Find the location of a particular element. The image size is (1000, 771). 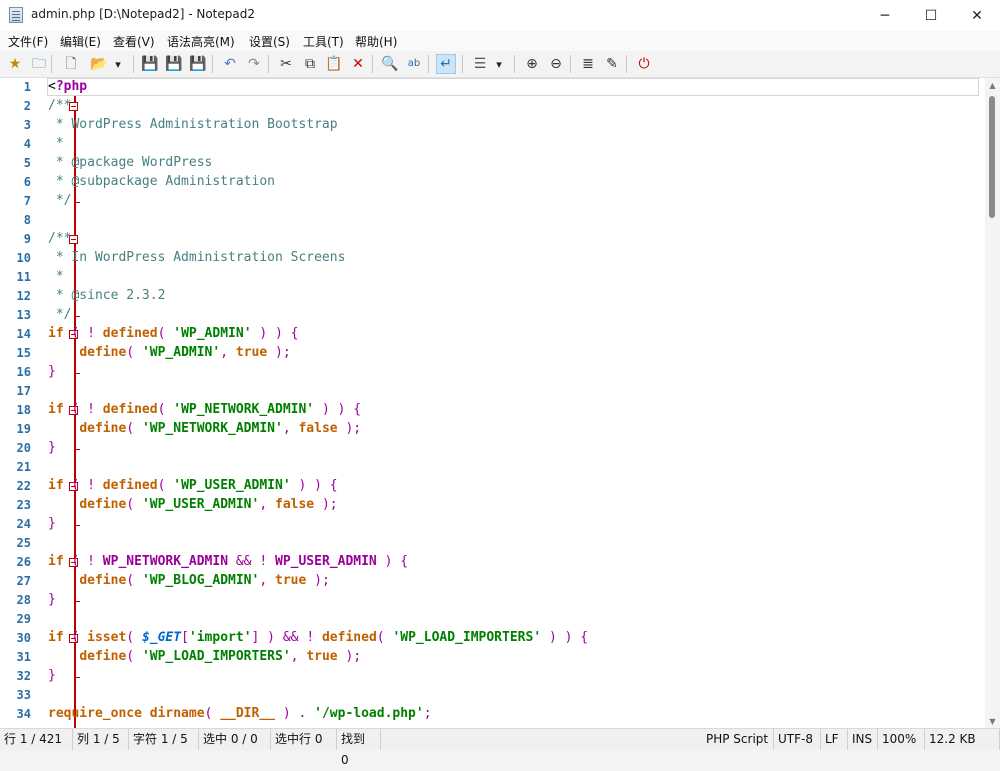

scheme-icon: ≣ is located at coordinates (588, 64).